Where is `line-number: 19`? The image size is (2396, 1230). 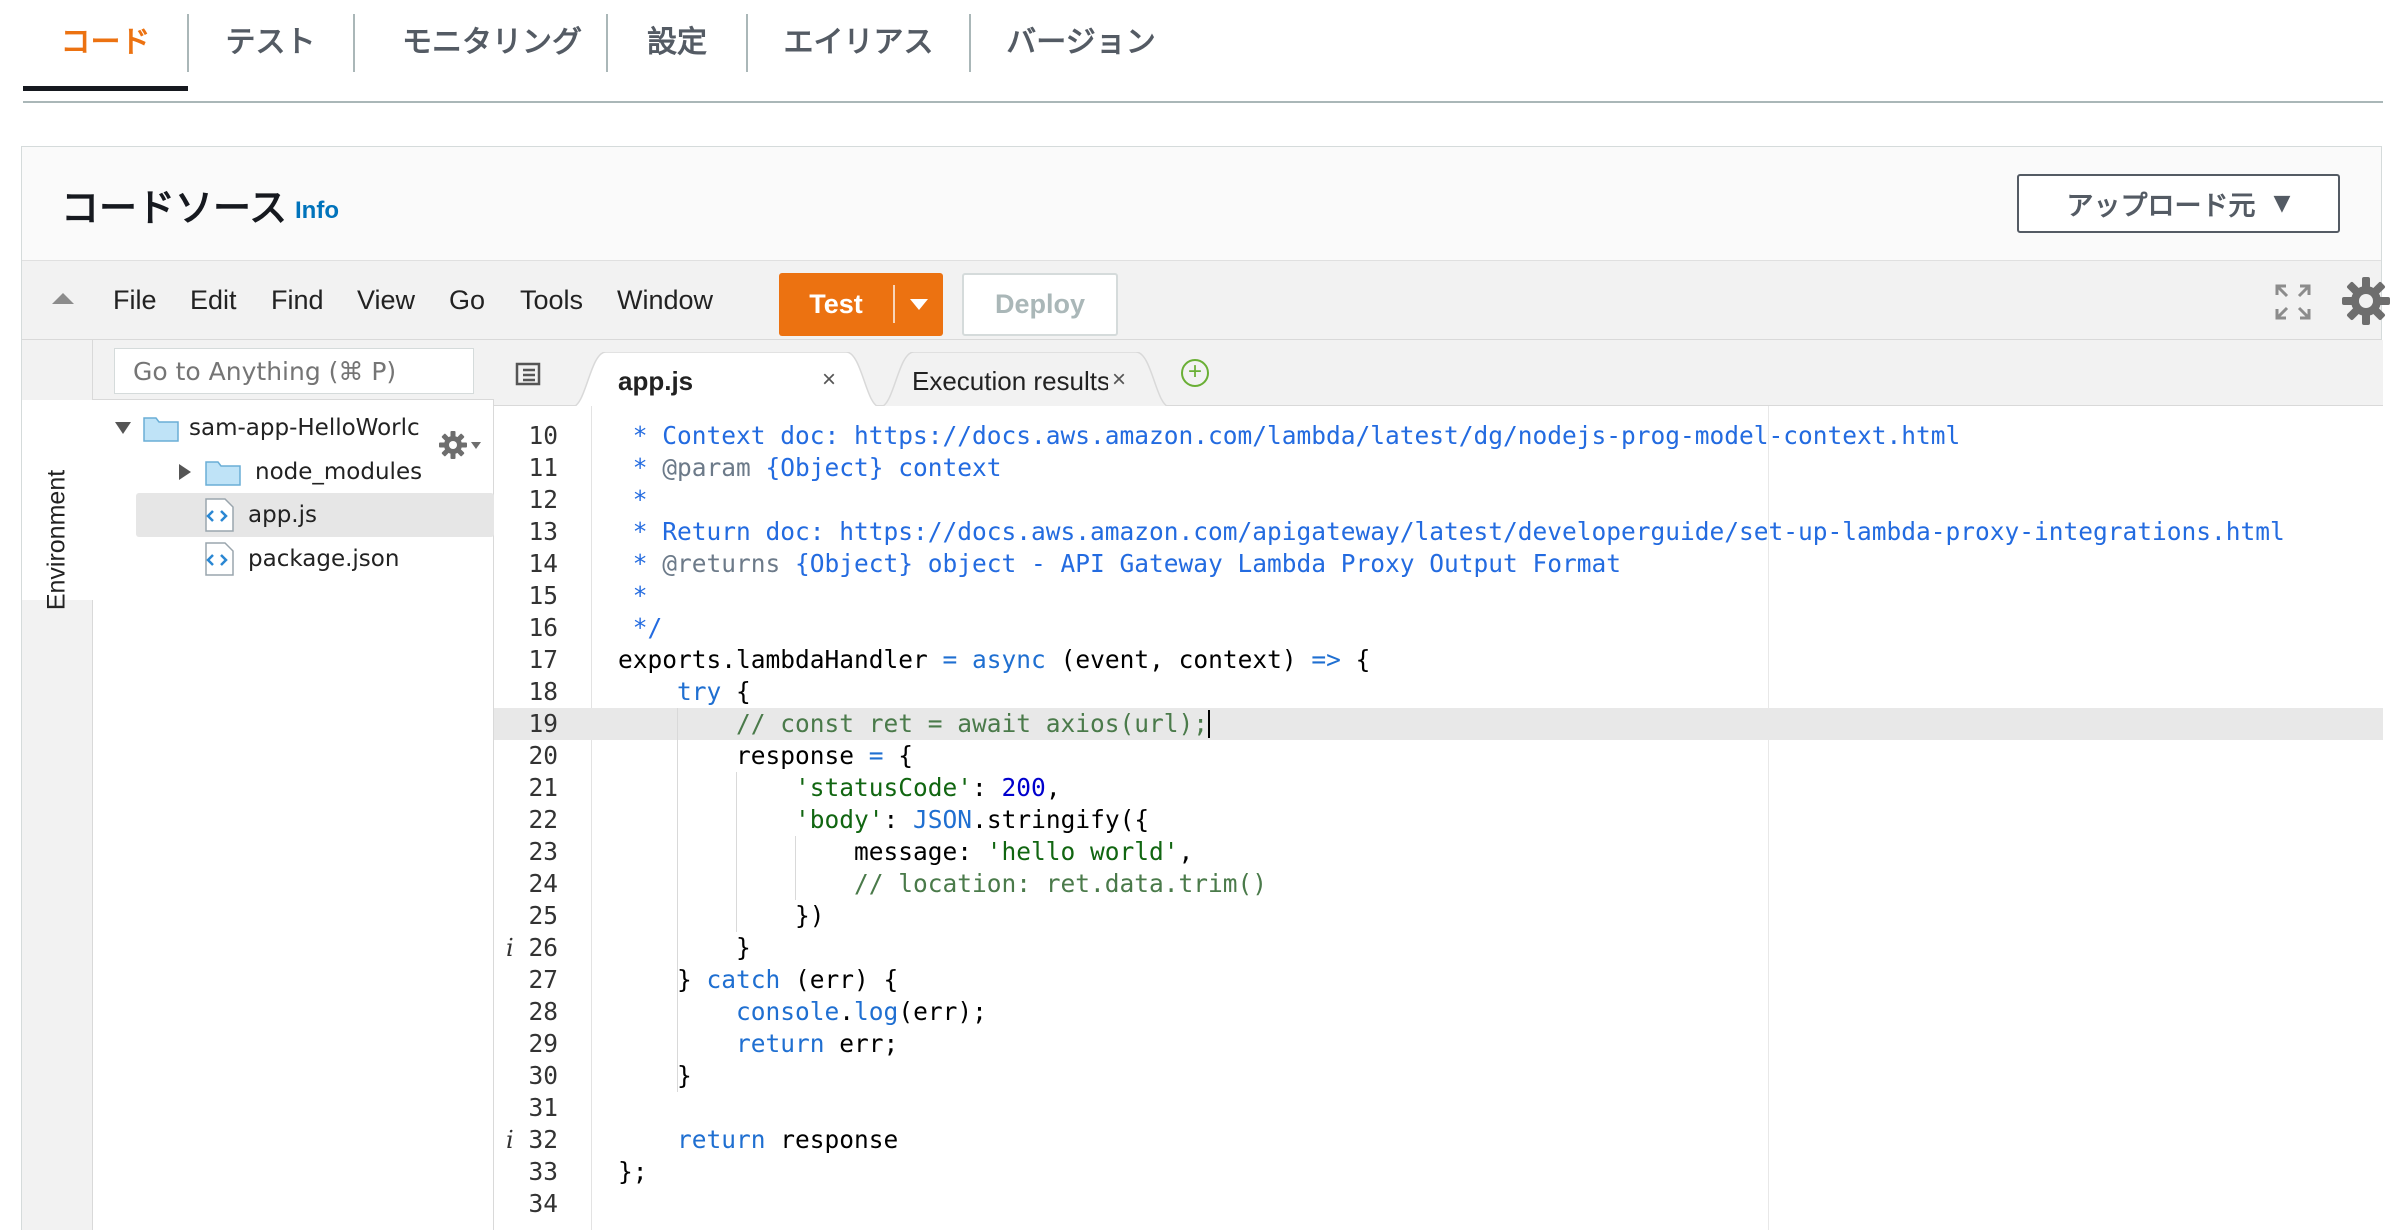
line-number: 19 is located at coordinates (543, 723).